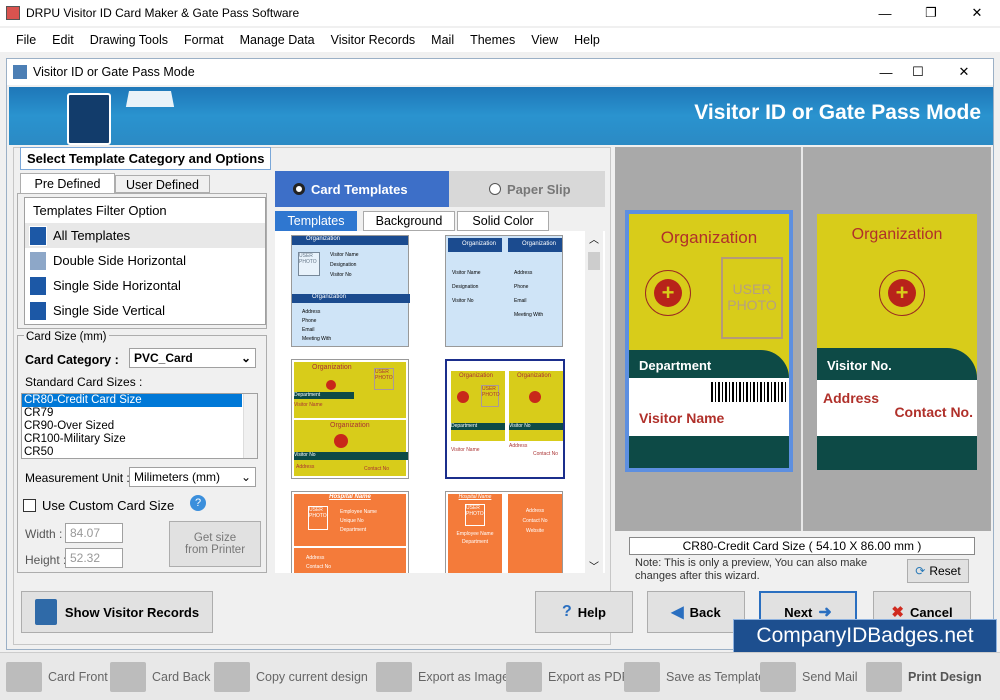 The width and height of the screenshot is (1000, 700). What do you see at coordinates (527, 189) in the screenshot?
I see `mode-paper-slip: Paper Slip` at bounding box center [527, 189].